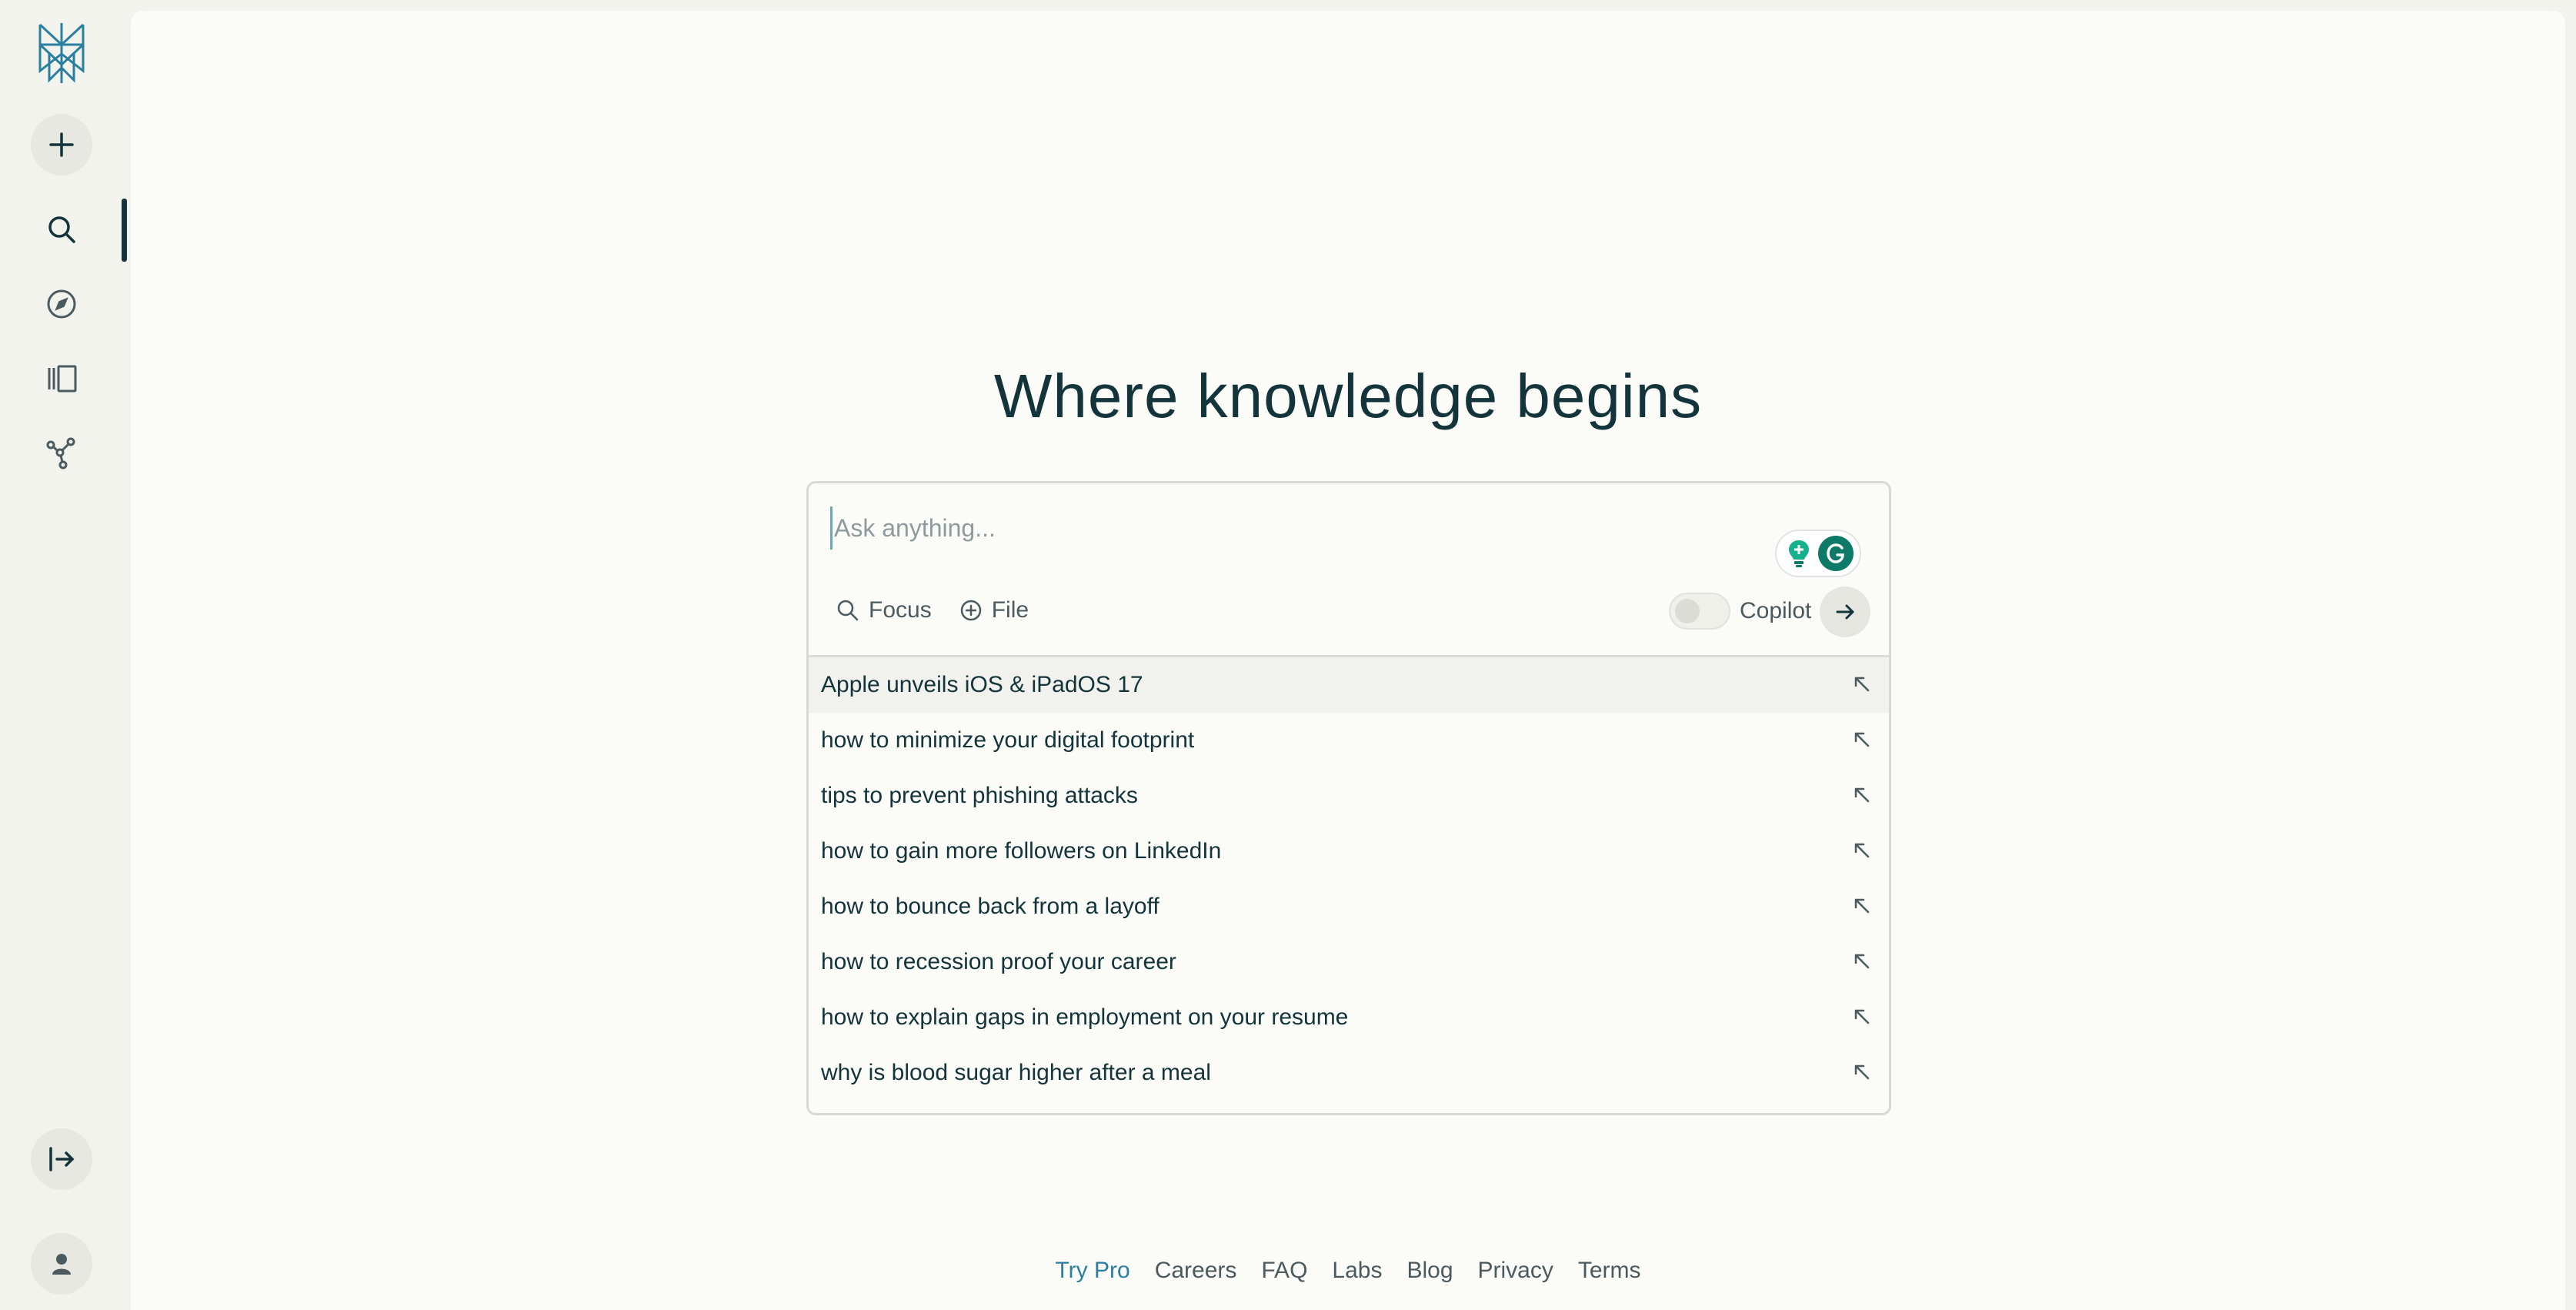  I want to click on grammarly-icon, so click(1836, 553).